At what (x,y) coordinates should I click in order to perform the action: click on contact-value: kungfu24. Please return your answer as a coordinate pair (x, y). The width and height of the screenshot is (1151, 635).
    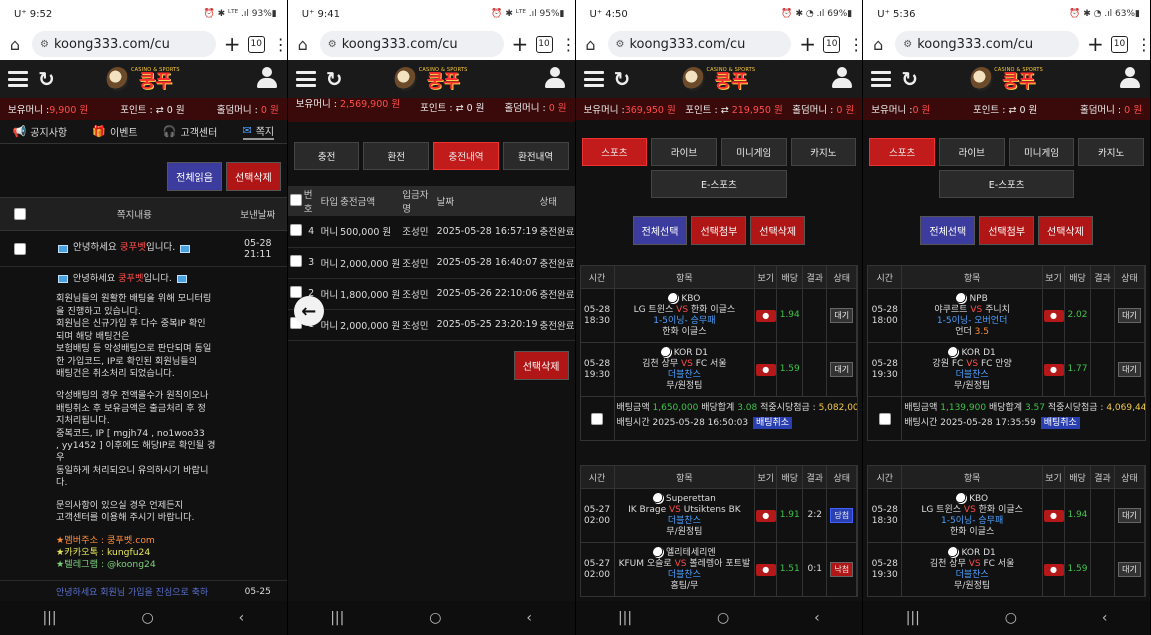
    Looking at the image, I should click on (128, 552).